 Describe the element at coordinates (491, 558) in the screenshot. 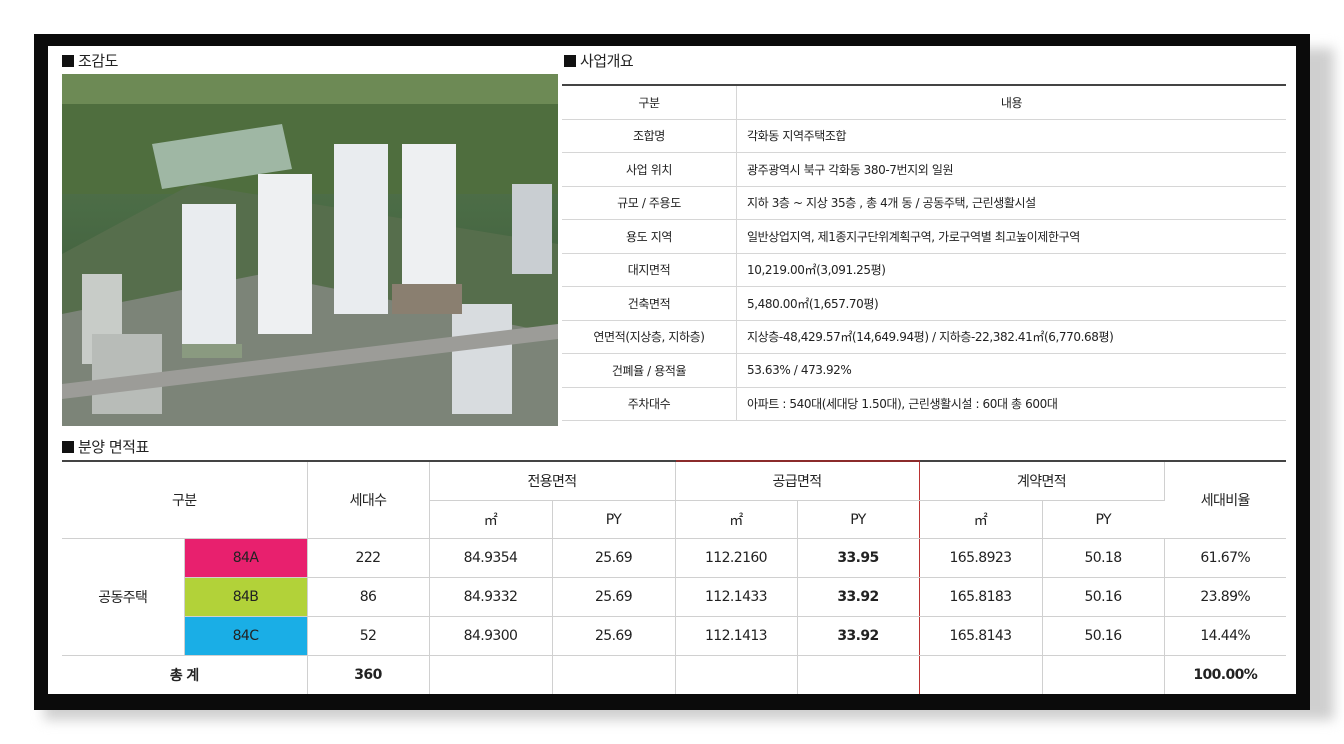

I see `exclusive-sqm-cell: 84.9354` at that location.